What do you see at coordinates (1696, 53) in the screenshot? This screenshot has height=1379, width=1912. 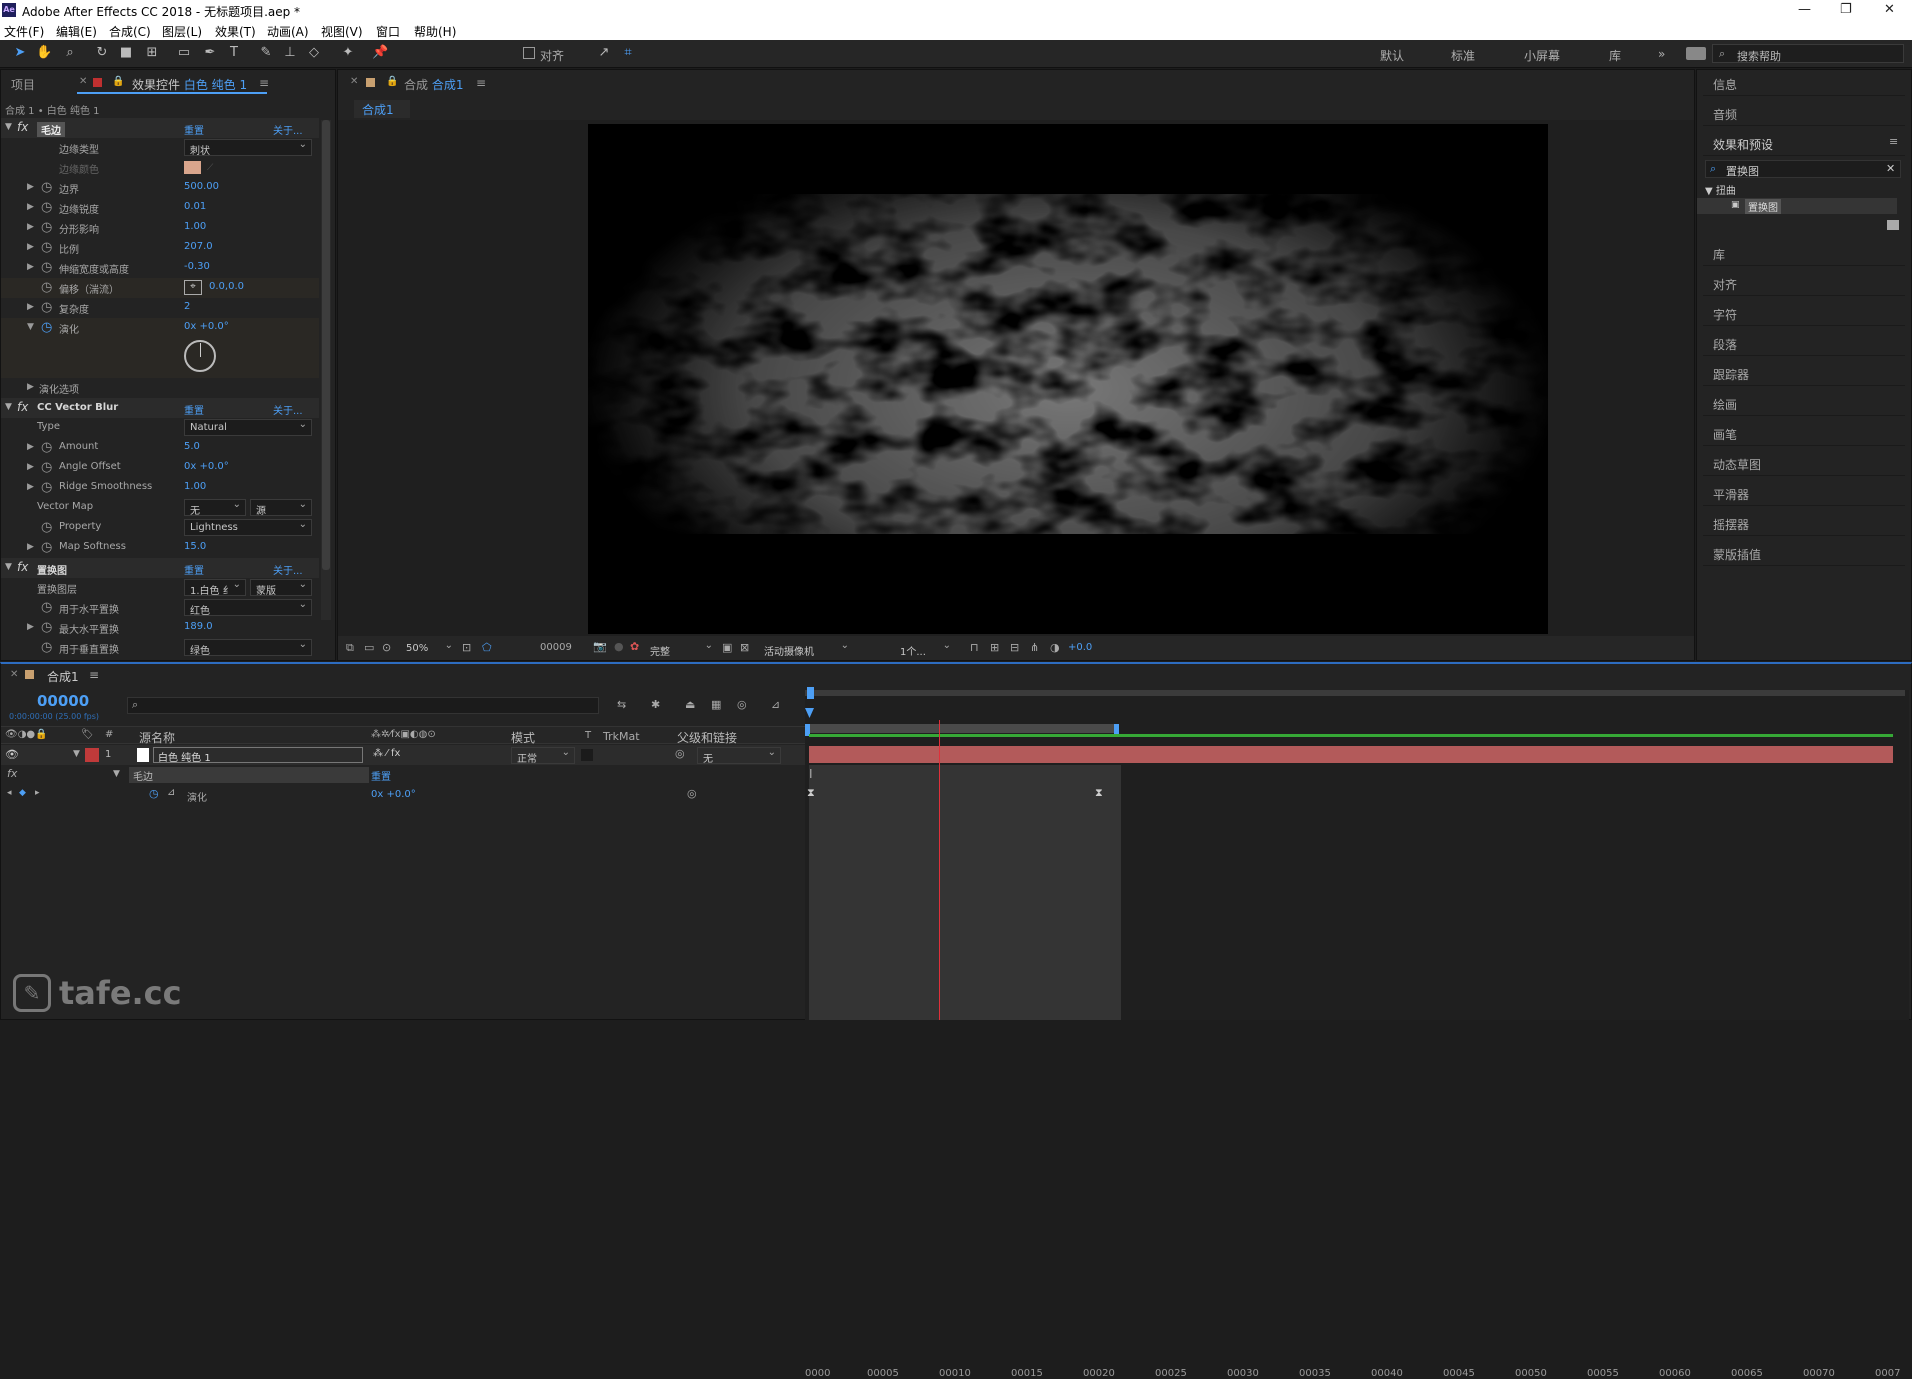 I see `sync-settings-icon` at bounding box center [1696, 53].